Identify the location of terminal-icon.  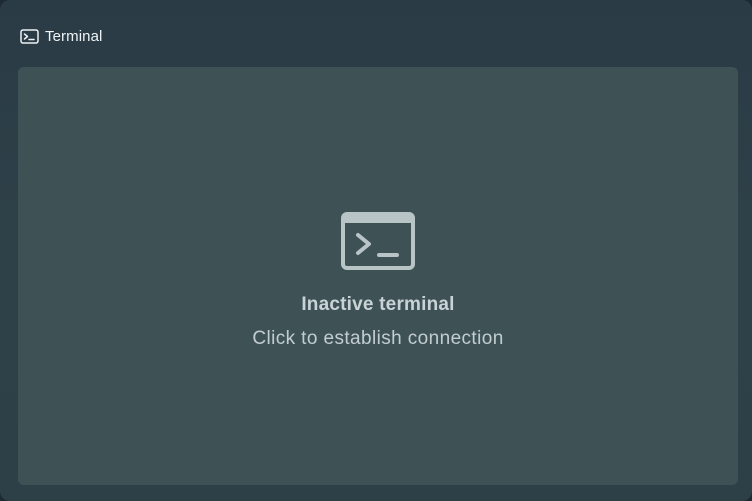
(29, 36).